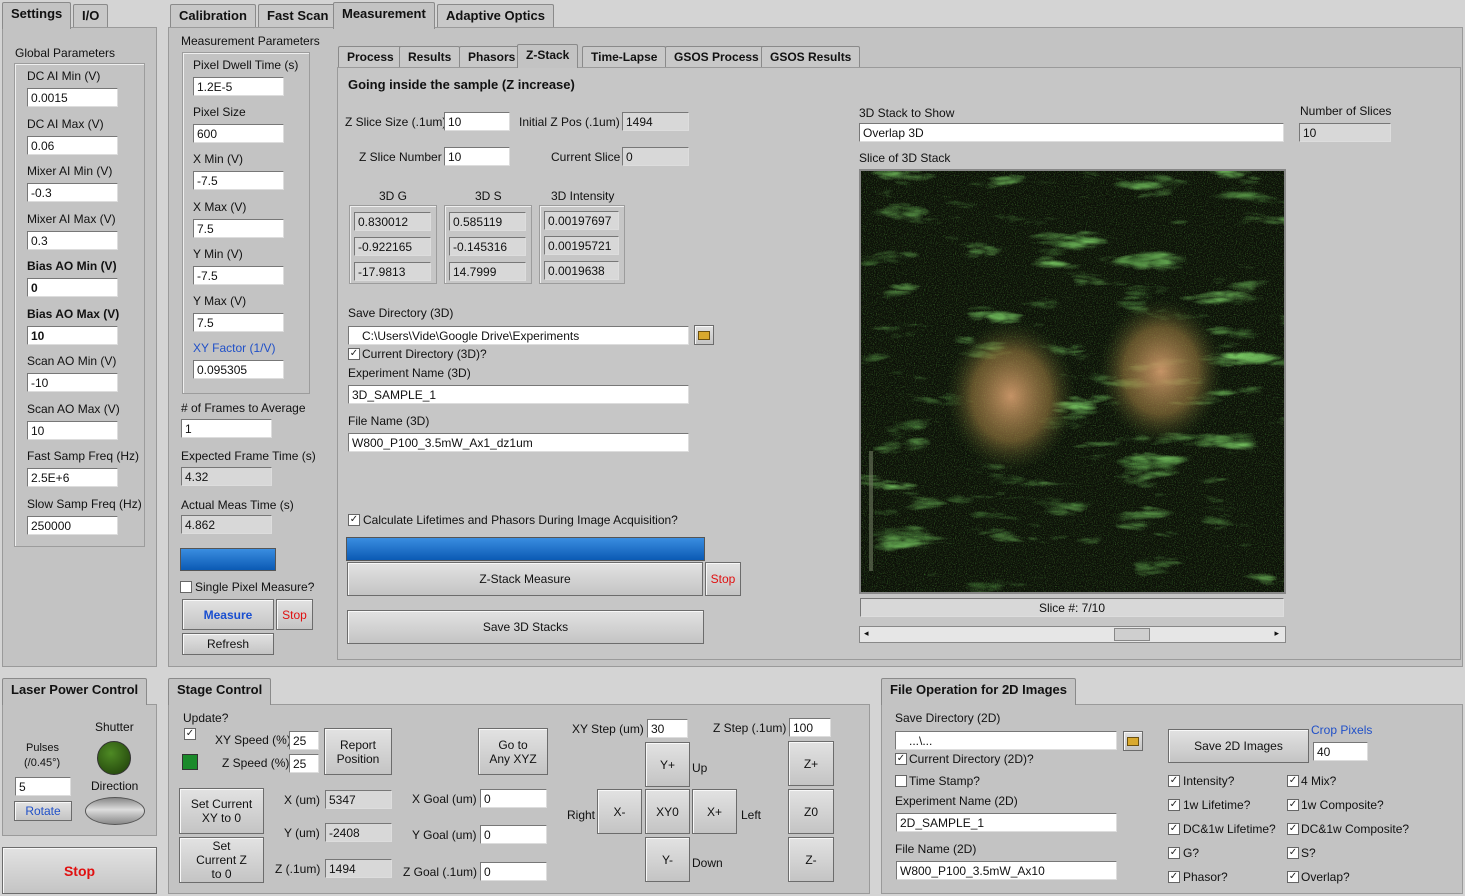 The width and height of the screenshot is (1465, 896). I want to click on measure-stop-button: Stop, so click(294, 614).